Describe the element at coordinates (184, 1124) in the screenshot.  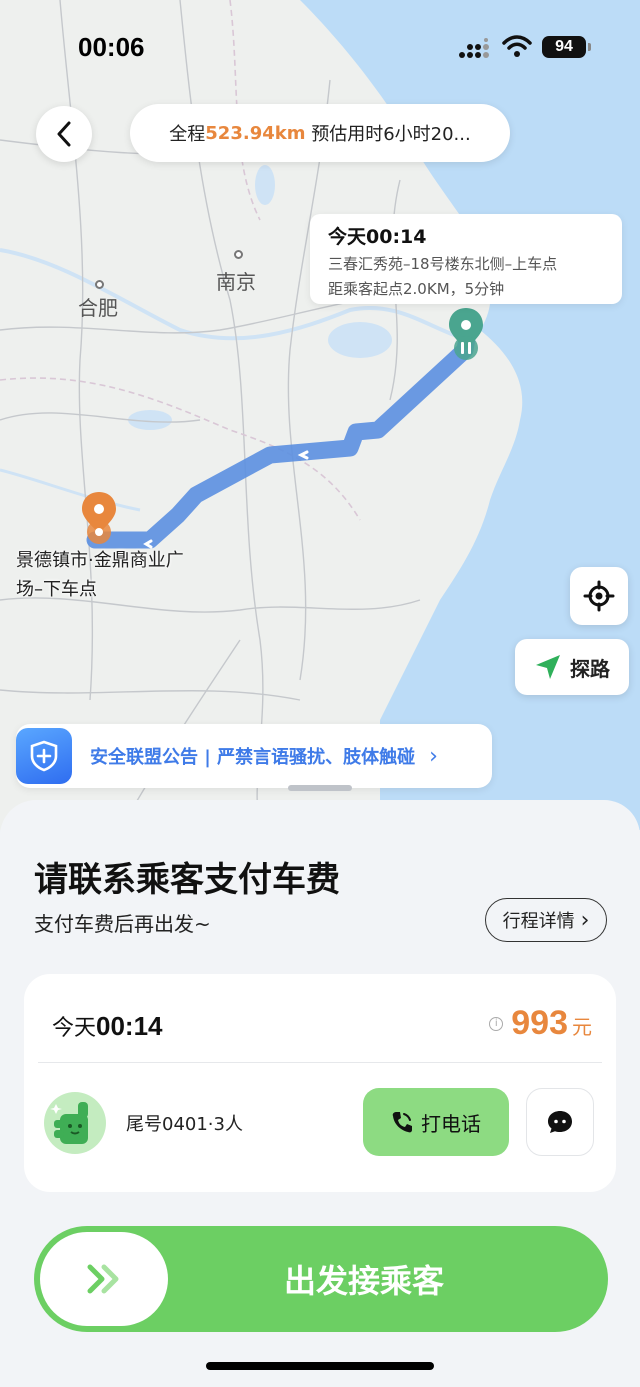
I see `passenger-info: 尾号0401·3人` at that location.